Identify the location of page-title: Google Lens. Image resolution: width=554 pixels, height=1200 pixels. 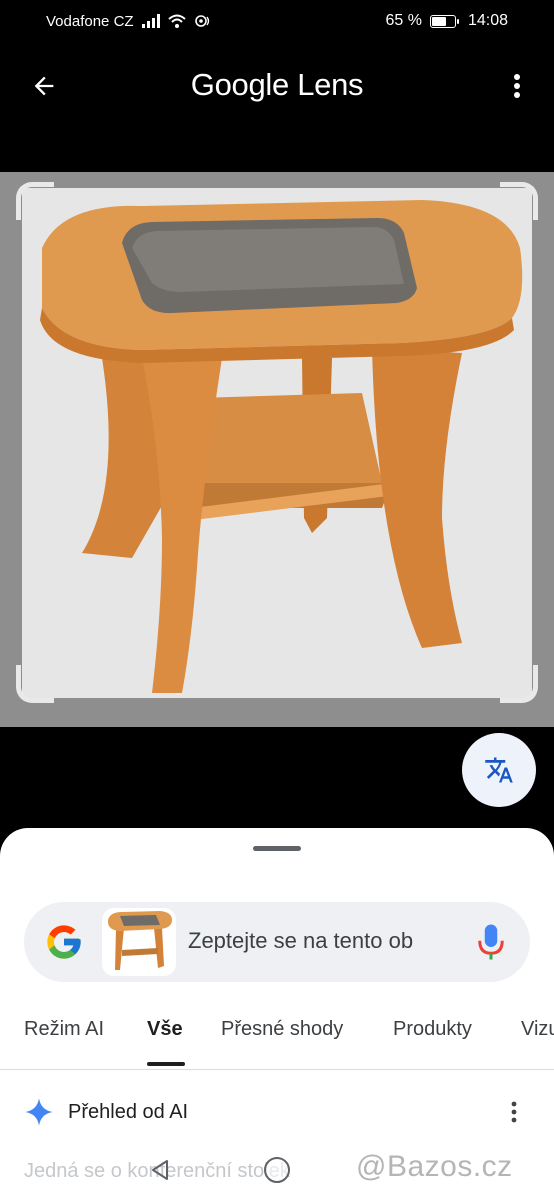
(277, 84).